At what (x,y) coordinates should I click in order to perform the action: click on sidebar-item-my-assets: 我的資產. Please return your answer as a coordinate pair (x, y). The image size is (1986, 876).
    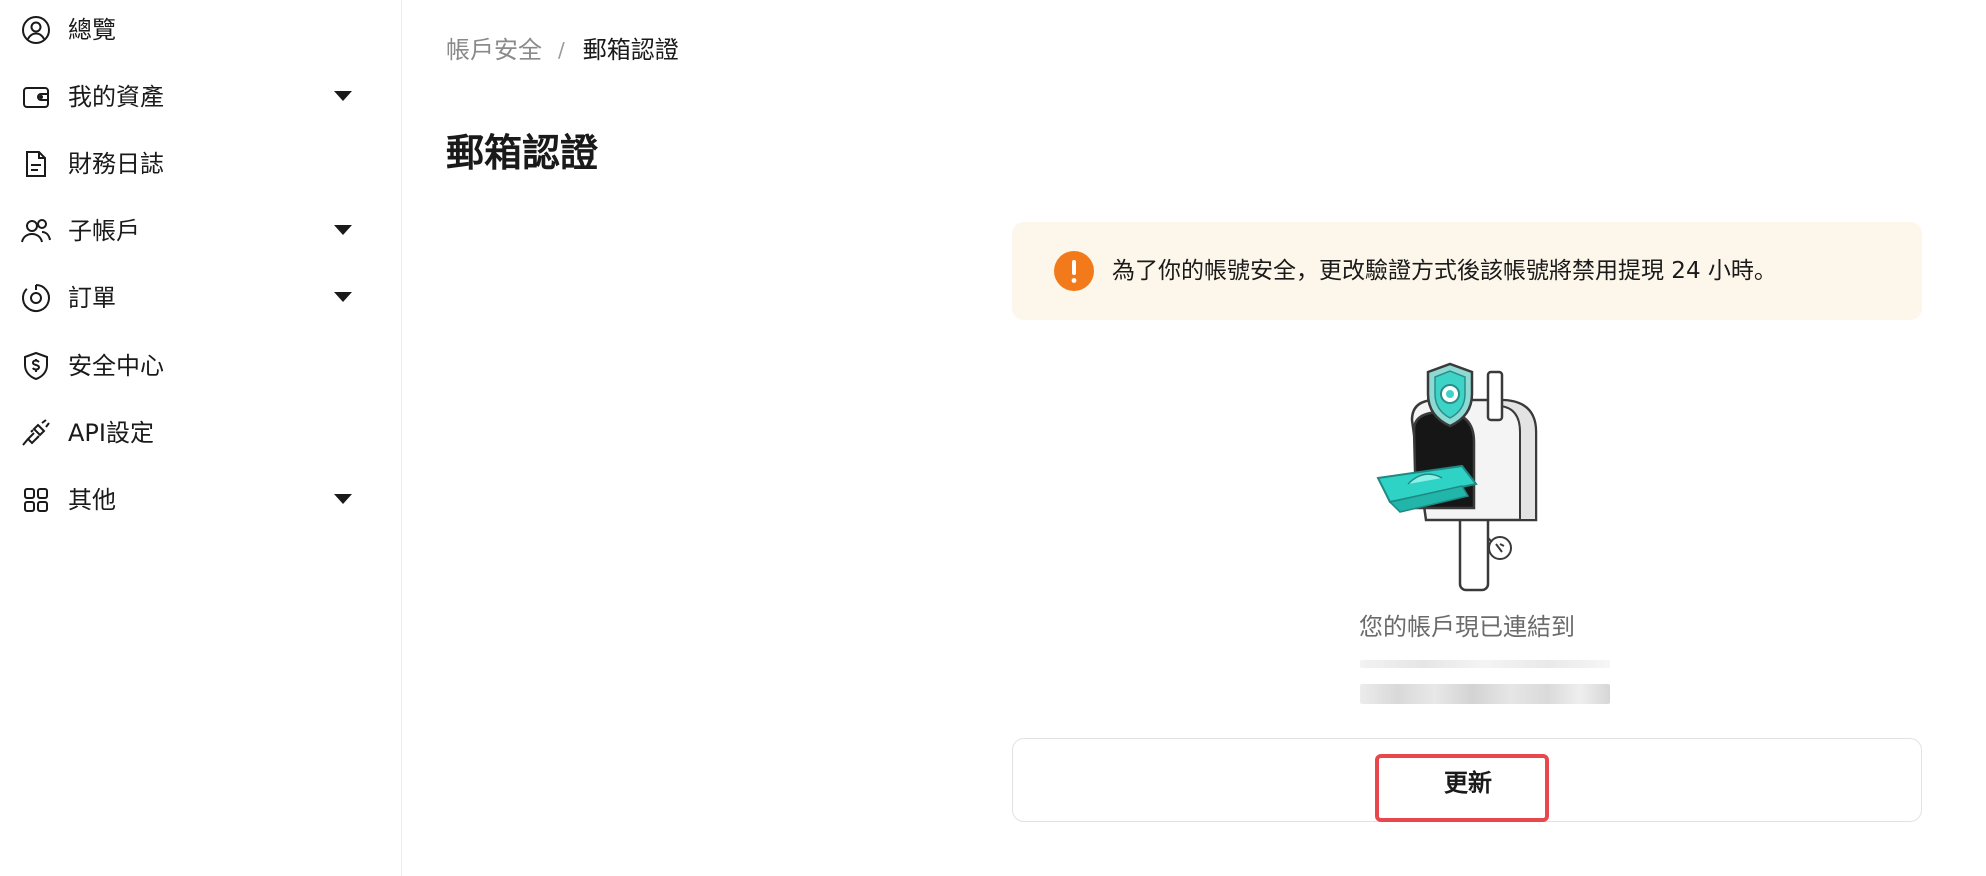
    Looking at the image, I should click on (190, 97).